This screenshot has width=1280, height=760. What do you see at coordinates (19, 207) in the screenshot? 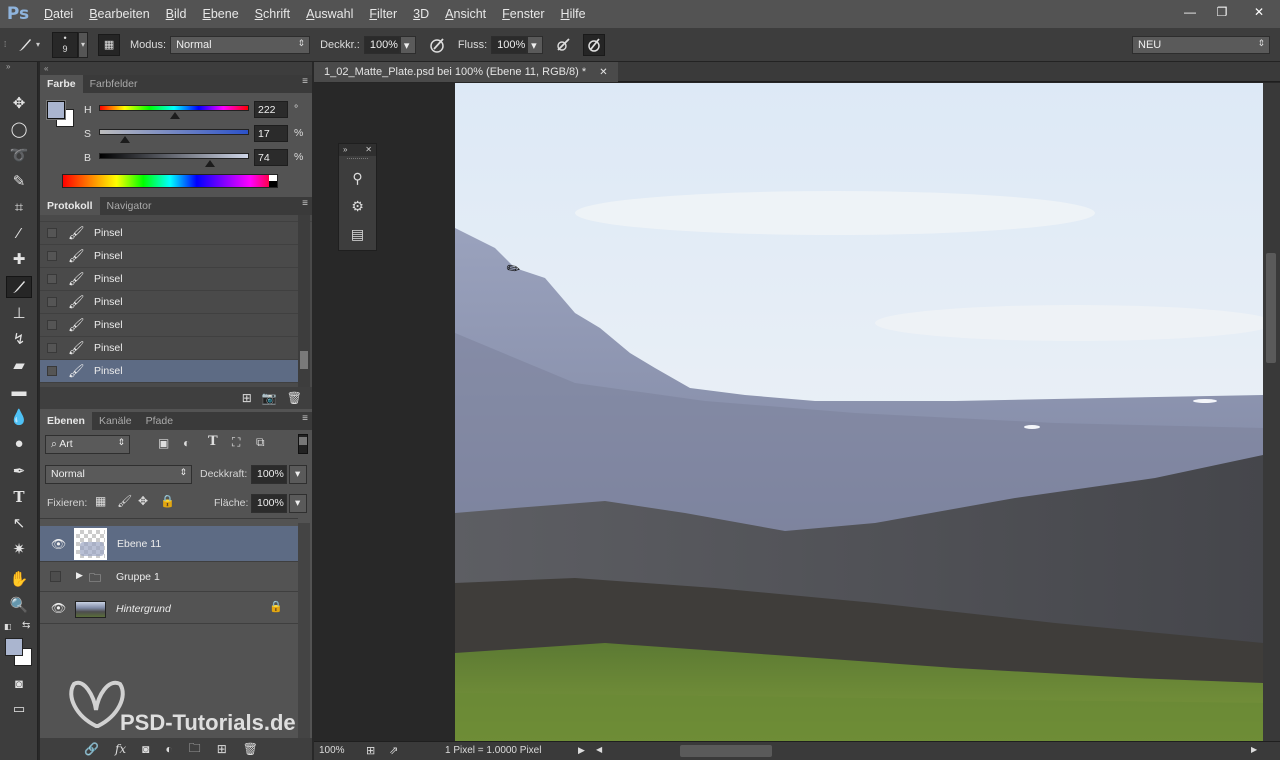
I see `crop-tool-icon: ⌗` at bounding box center [19, 207].